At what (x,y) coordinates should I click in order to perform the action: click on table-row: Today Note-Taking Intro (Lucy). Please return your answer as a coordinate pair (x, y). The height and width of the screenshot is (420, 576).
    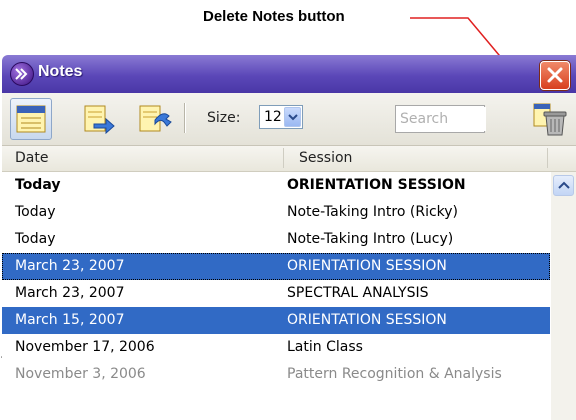
    Looking at the image, I should click on (276, 239).